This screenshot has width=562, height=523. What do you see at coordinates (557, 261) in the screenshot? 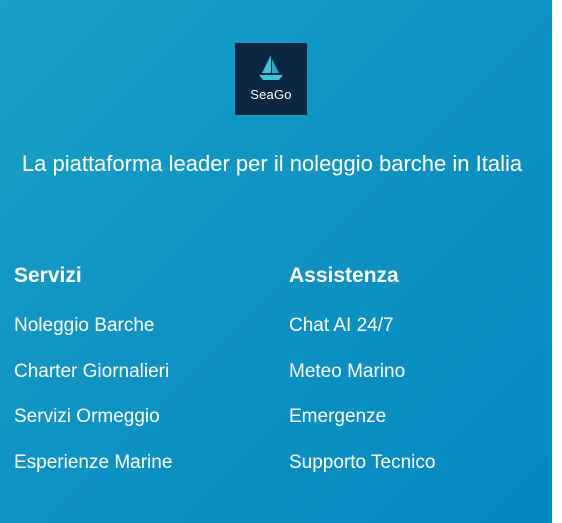
I see `page-edge` at bounding box center [557, 261].